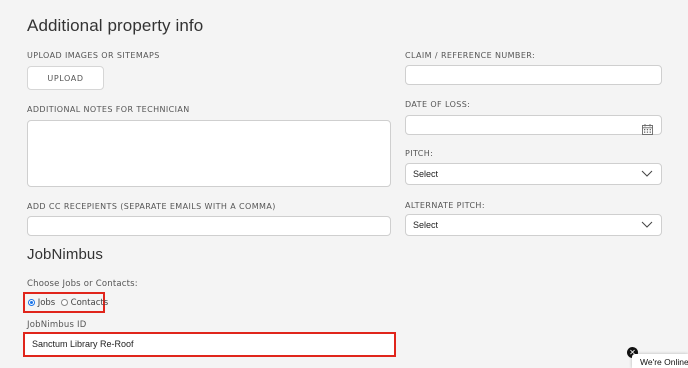 The width and height of the screenshot is (688, 368). I want to click on radio-jobs: Jobs, so click(41, 303).